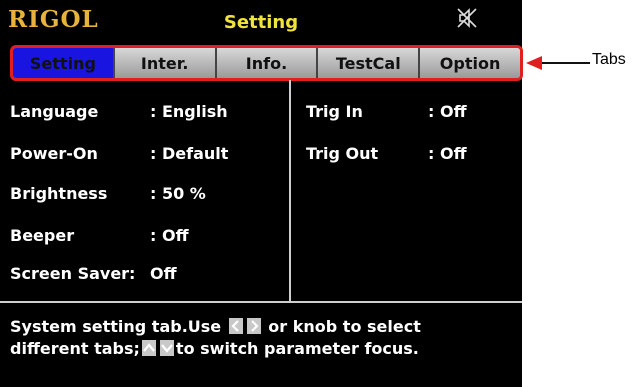 The width and height of the screenshot is (640, 387). I want to click on setting-poweron-label: Power-On, so click(54, 153).